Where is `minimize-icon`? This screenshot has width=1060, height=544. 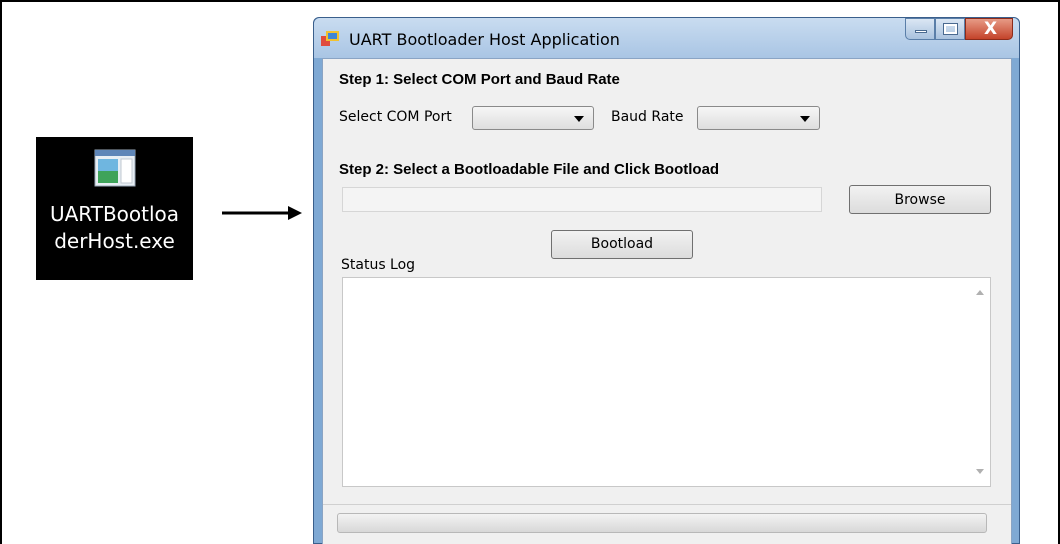
minimize-icon is located at coordinates (921, 31).